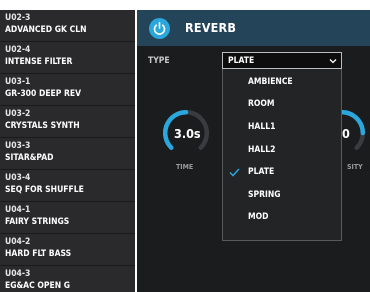 The height and width of the screenshot is (292, 370). I want to click on option-label: MOD, so click(258, 217).